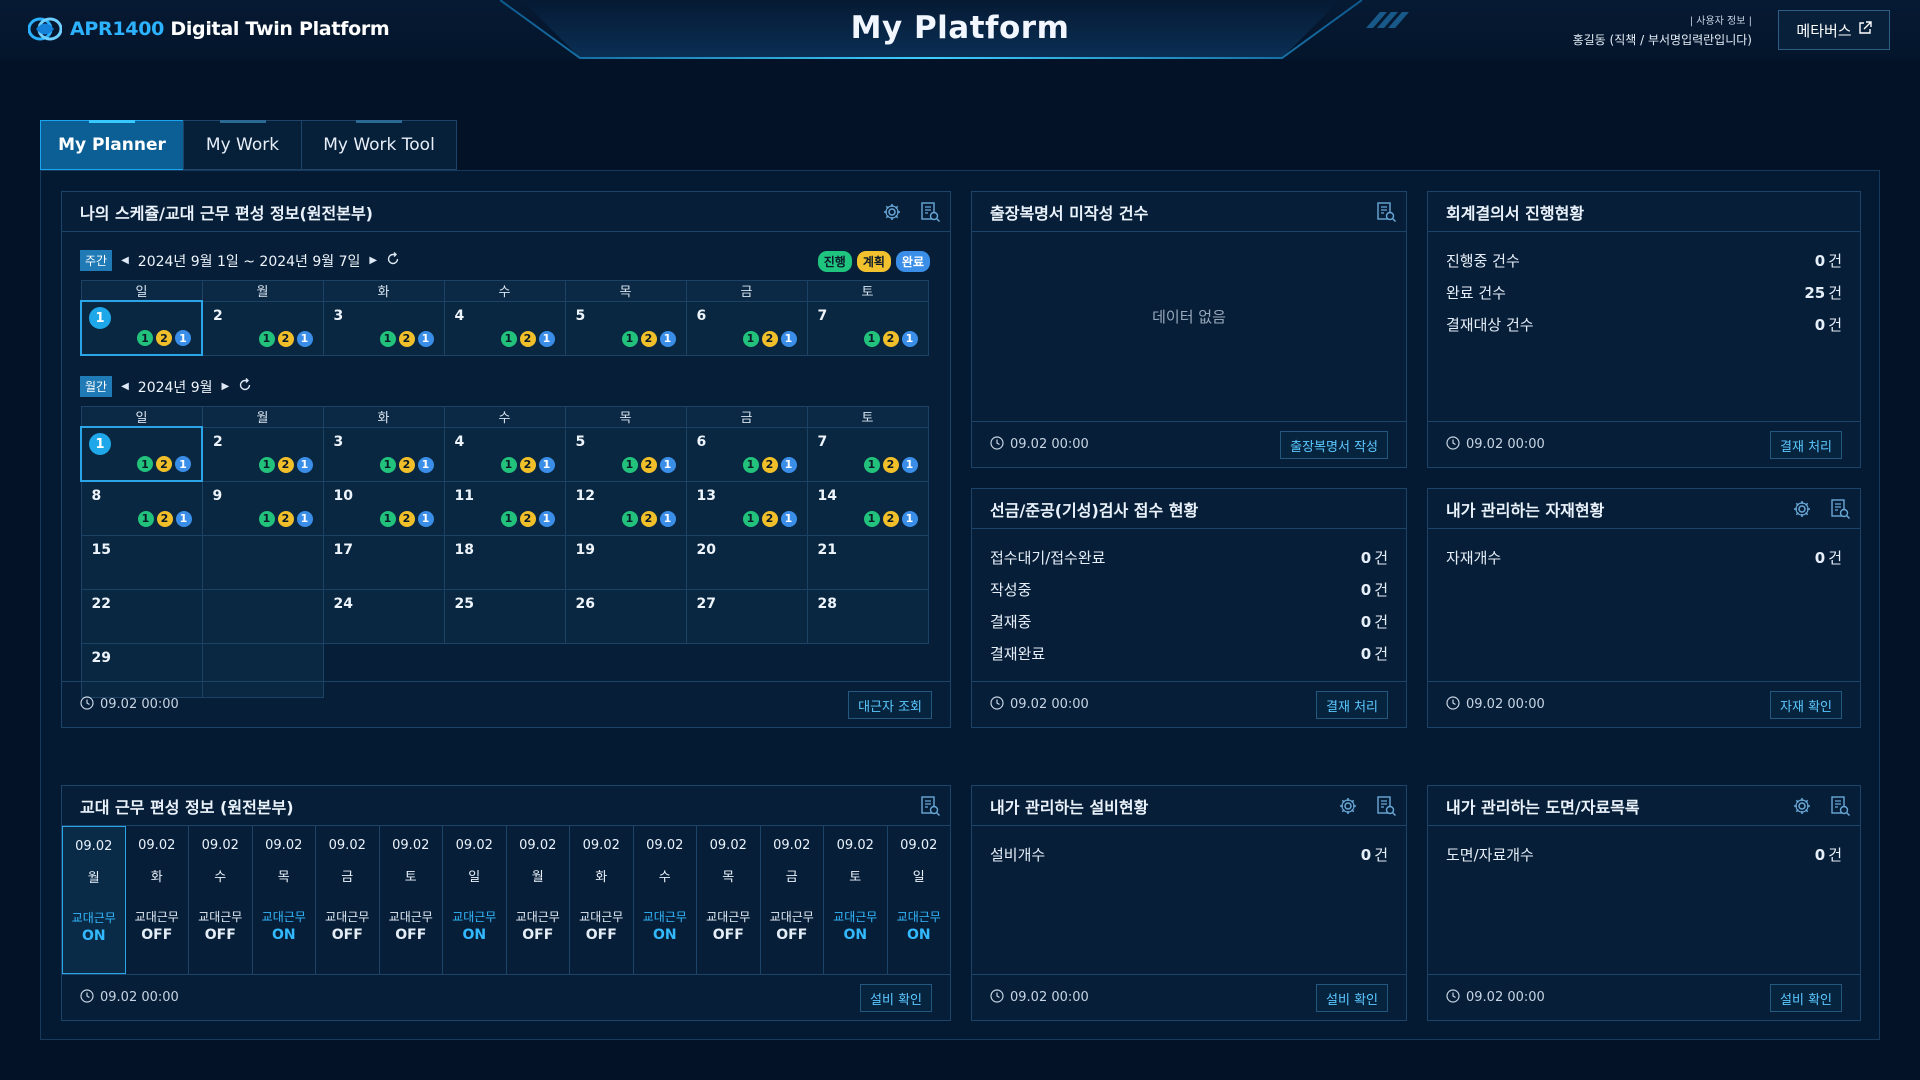 This screenshot has width=1920, height=1080. I want to click on shift-day-column: 09.02 토 교대근무 OFF, so click(411, 900).